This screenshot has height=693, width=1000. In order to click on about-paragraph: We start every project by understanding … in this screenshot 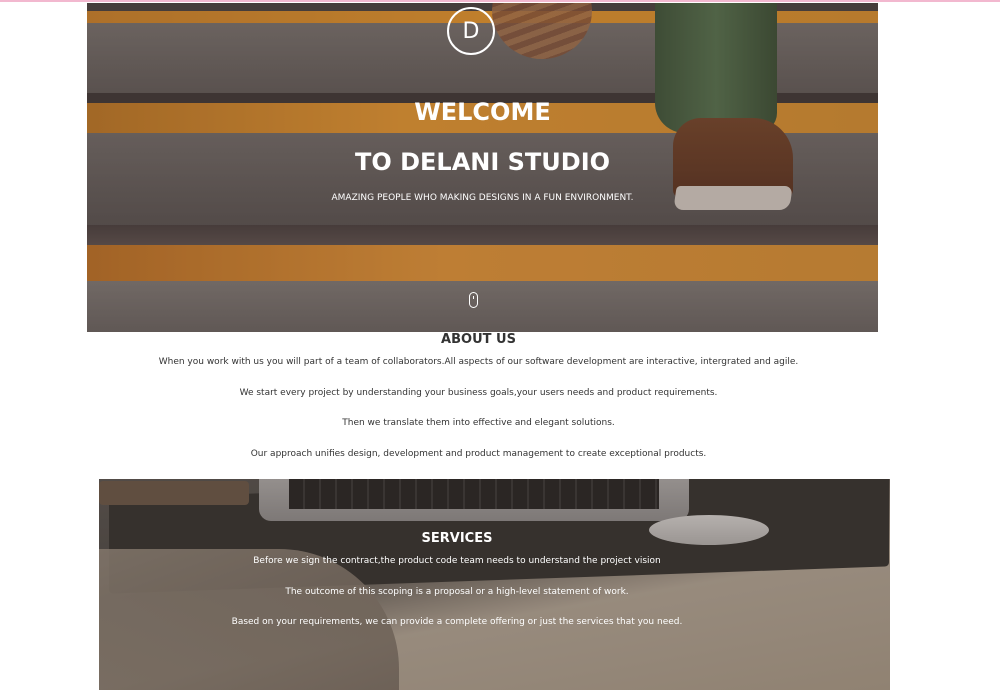, I will do `click(478, 393)`.